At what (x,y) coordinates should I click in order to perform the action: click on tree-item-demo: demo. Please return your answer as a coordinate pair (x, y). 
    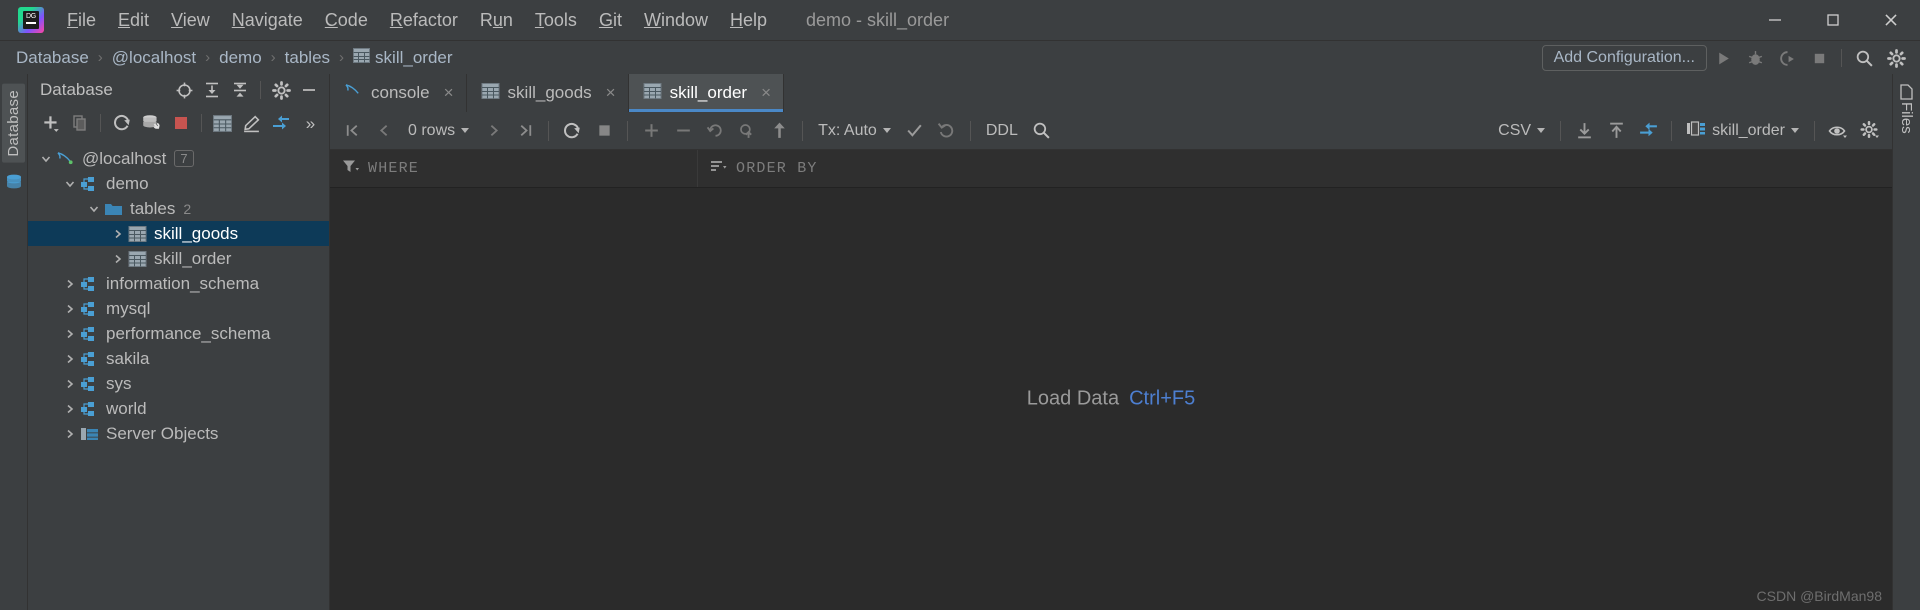
    Looking at the image, I should click on (178, 183).